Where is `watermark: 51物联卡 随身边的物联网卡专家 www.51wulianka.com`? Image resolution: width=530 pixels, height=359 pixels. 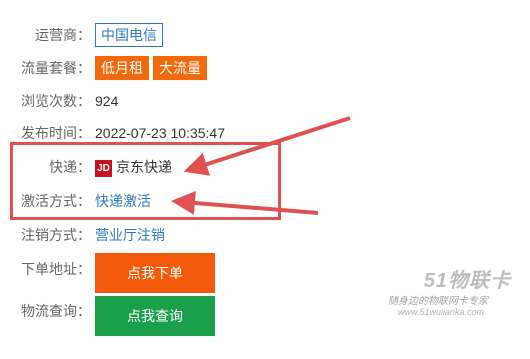 watermark: 51物联卡 随身边的物联网卡专家 www.51wulianka.com is located at coordinates (452, 292).